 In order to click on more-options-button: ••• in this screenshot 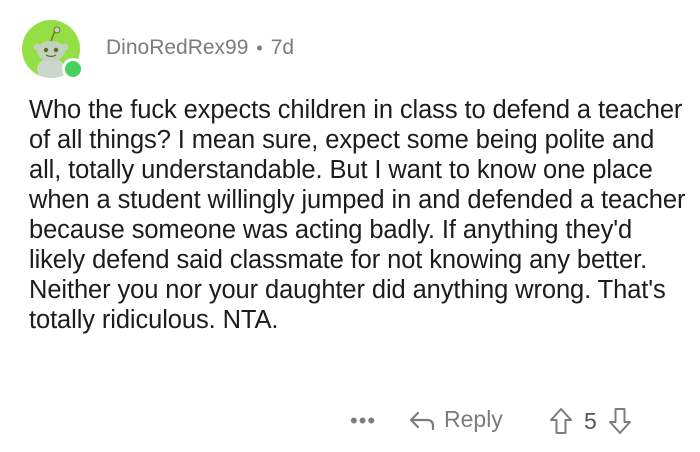, I will do `click(363, 421)`.